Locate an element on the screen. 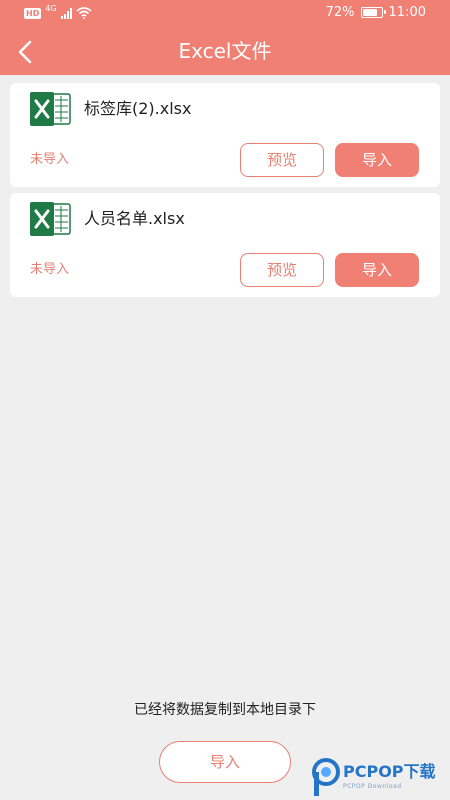  app-header: HD 4G 72% 11:00 Excel文件 is located at coordinates (225, 37).